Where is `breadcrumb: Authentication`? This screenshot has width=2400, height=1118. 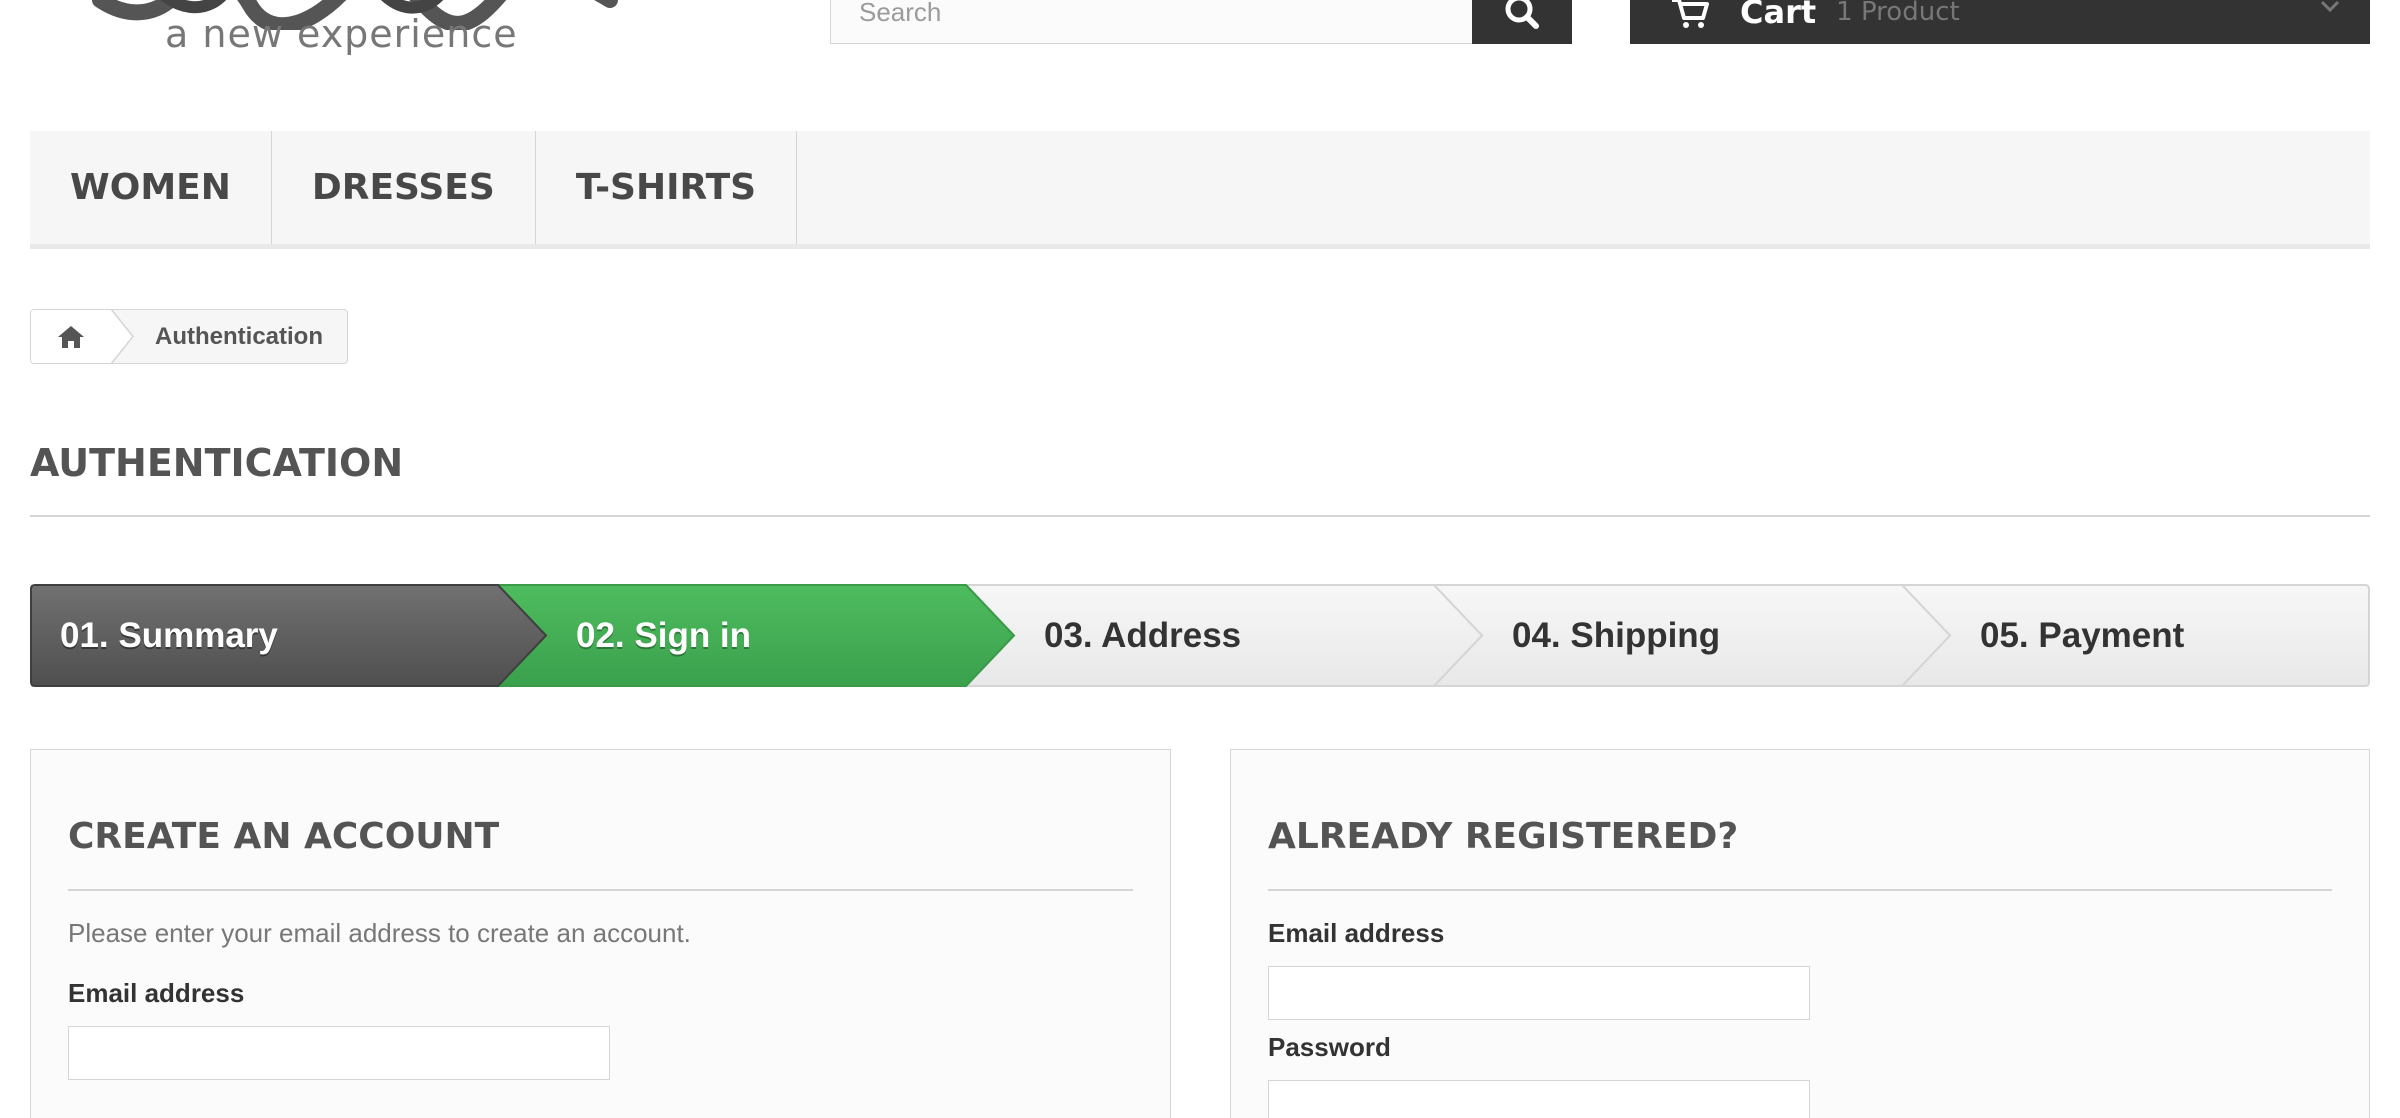
breadcrumb: Authentication is located at coordinates (189, 336).